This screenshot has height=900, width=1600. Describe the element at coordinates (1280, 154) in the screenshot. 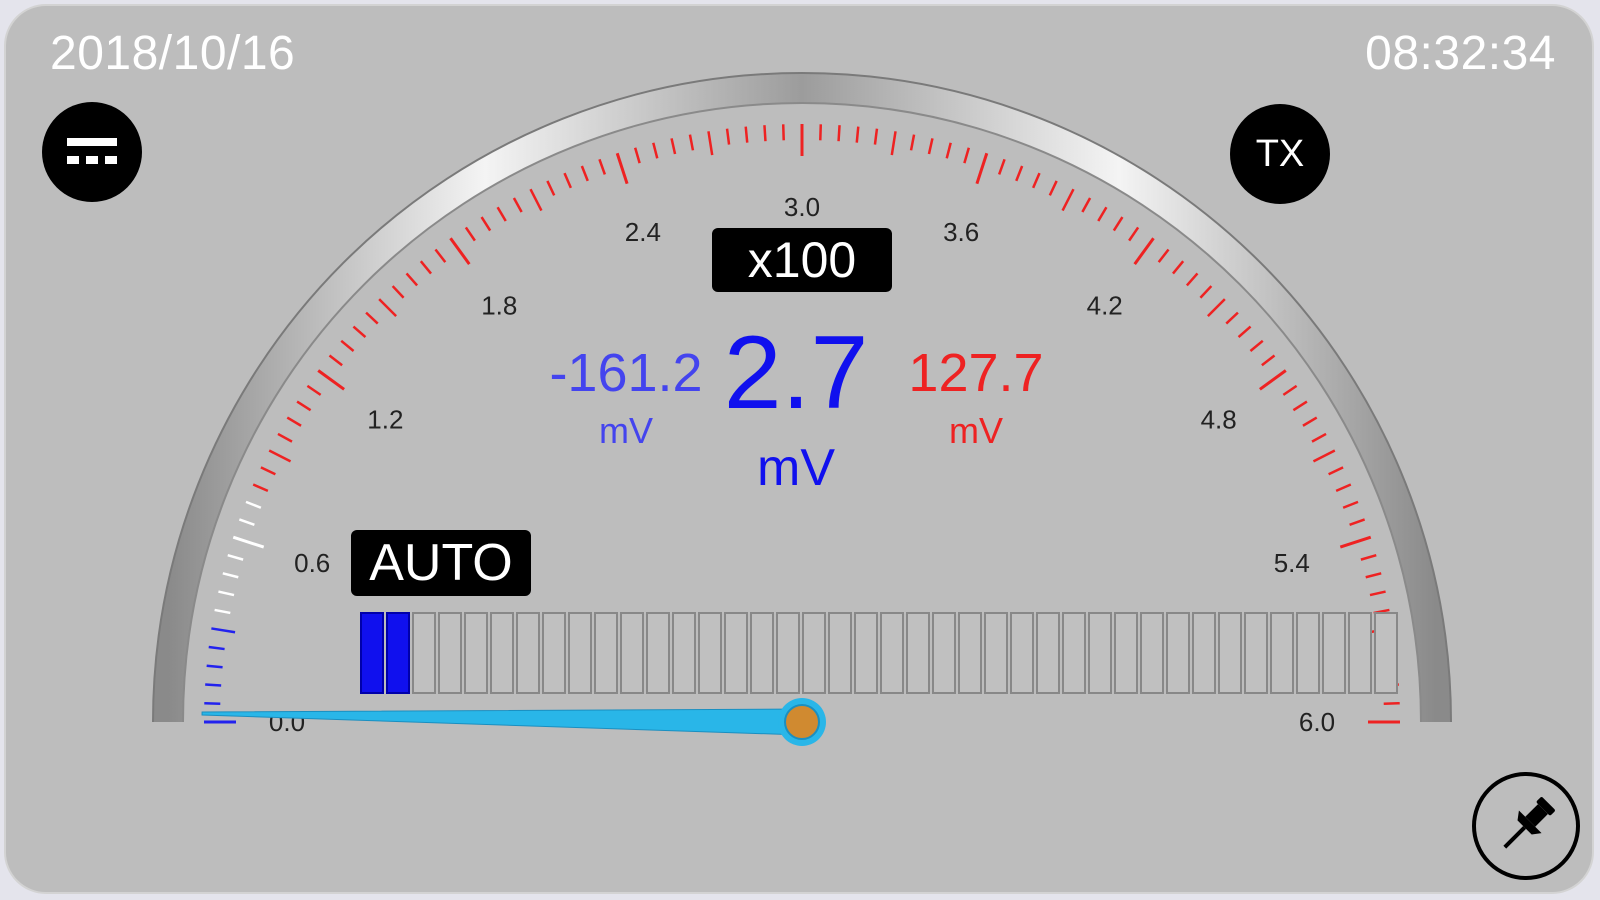

I see `tx-button: TX` at that location.